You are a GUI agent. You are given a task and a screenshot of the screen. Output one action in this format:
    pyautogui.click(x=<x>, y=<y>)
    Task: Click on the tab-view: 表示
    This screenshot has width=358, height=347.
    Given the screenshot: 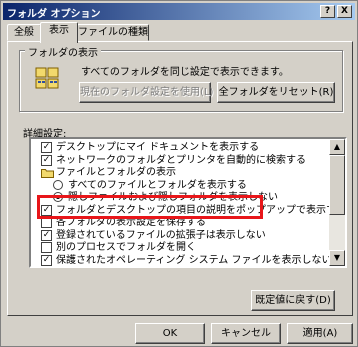 What is the action you would take?
    pyautogui.click(x=59, y=32)
    